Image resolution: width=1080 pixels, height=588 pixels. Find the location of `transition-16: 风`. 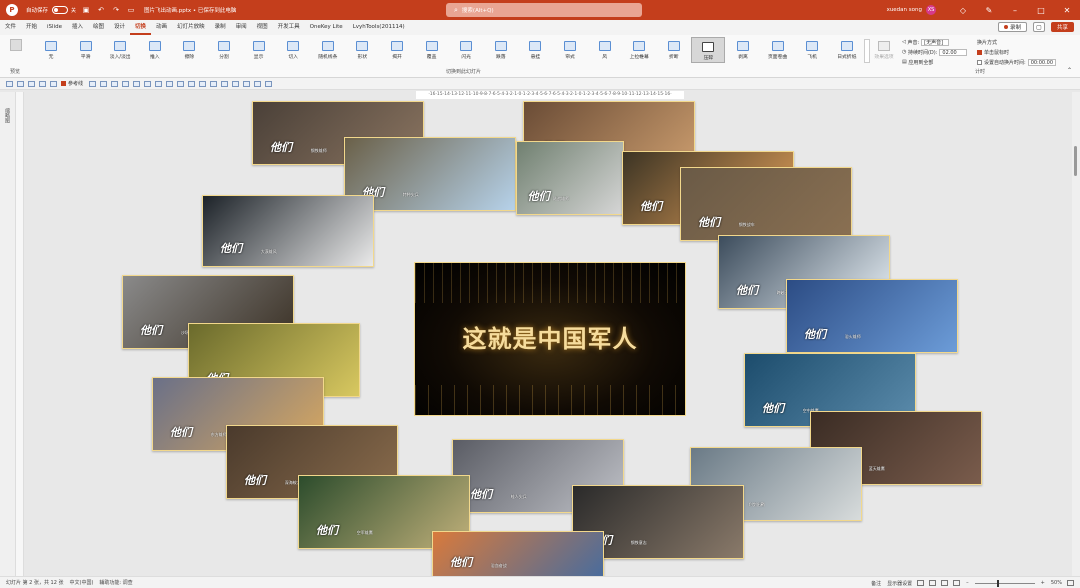

transition-16: 风 is located at coordinates (605, 50).